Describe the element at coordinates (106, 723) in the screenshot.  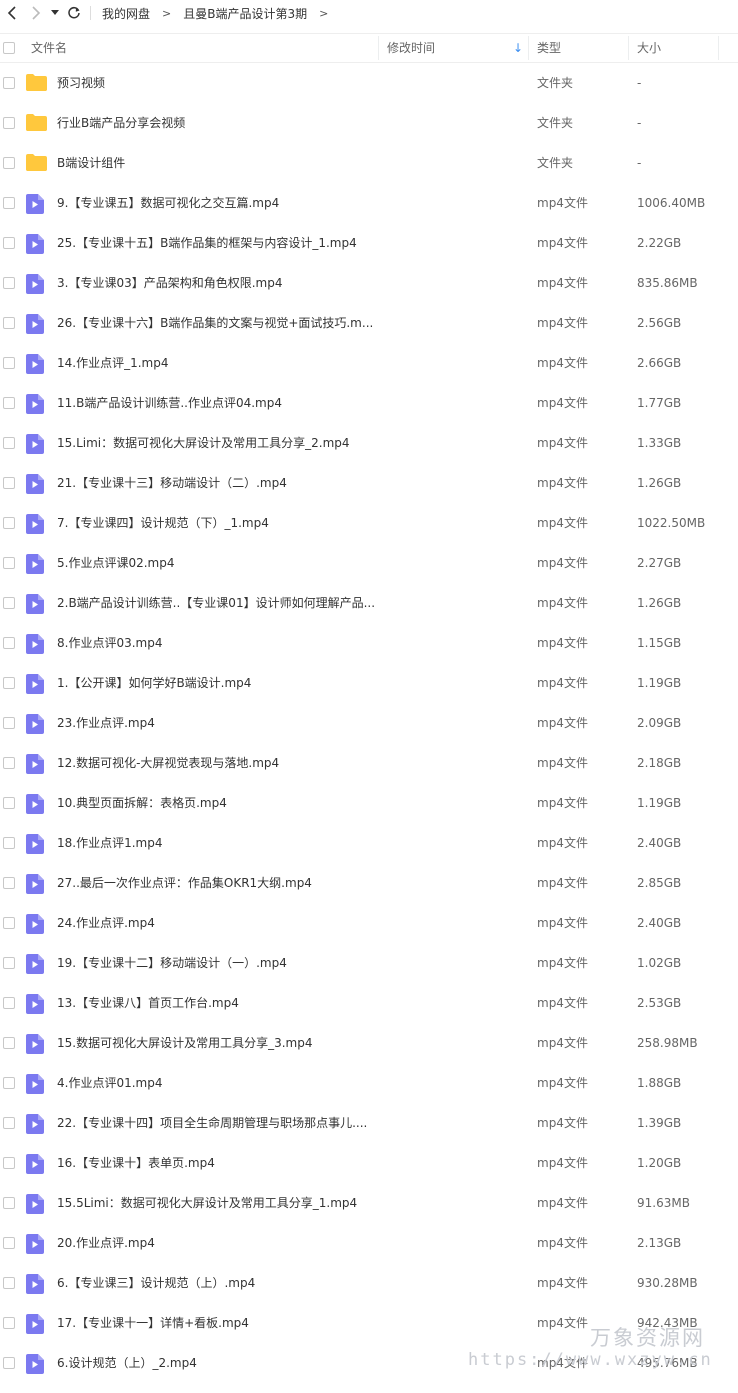
I see `file-name: 23.作业点评.mp4` at that location.